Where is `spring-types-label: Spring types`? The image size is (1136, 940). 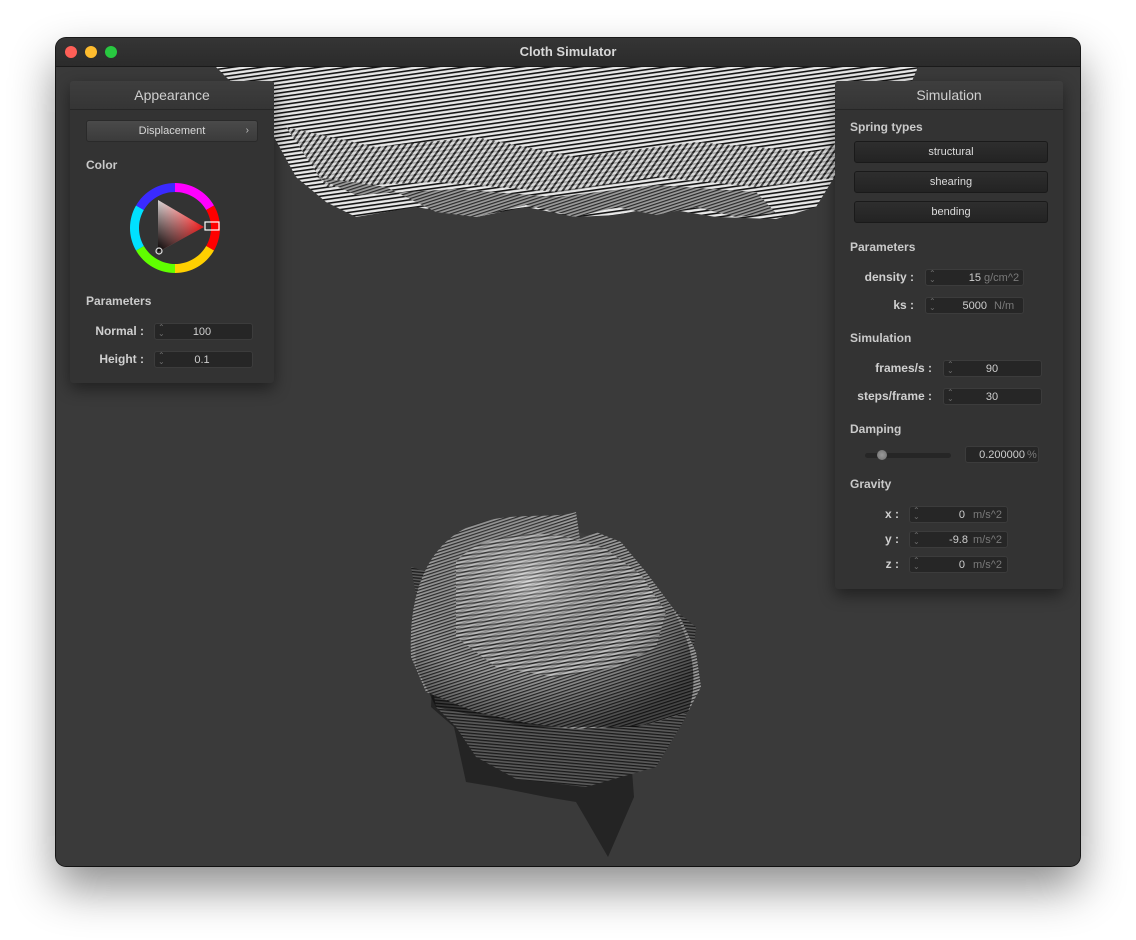 spring-types-label: Spring types is located at coordinates (886, 127).